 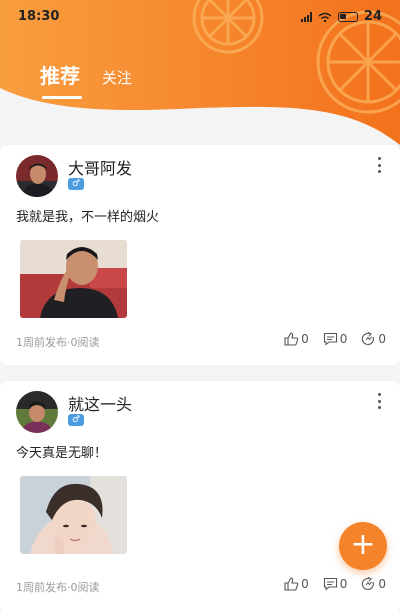 I want to click on status-bar: 18:30 24, so click(x=200, y=17).